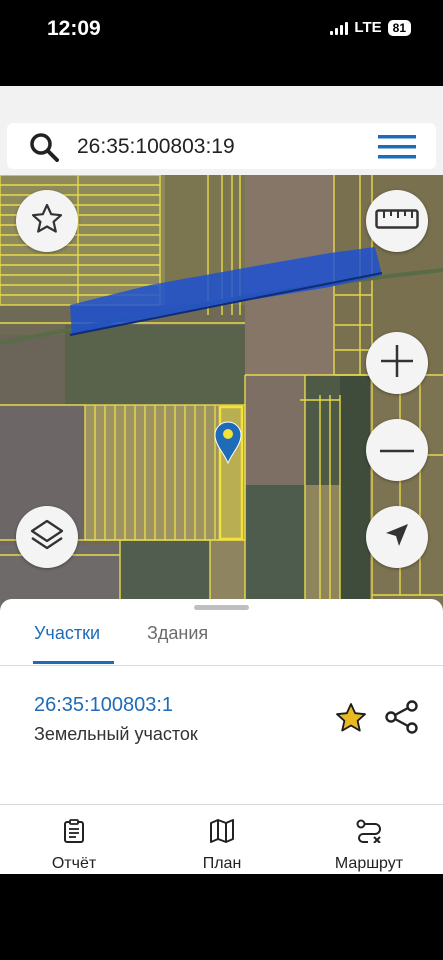 The image size is (443, 960). I want to click on layers-button, so click(47, 537).